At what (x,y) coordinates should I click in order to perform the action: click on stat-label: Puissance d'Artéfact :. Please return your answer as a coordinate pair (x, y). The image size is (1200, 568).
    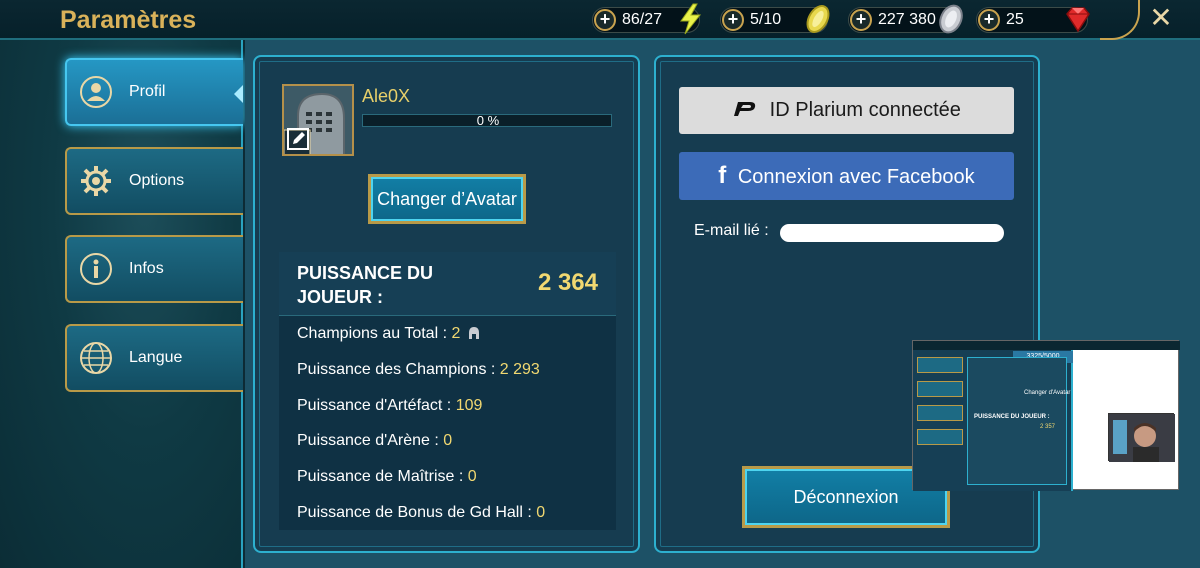
    Looking at the image, I should click on (374, 405).